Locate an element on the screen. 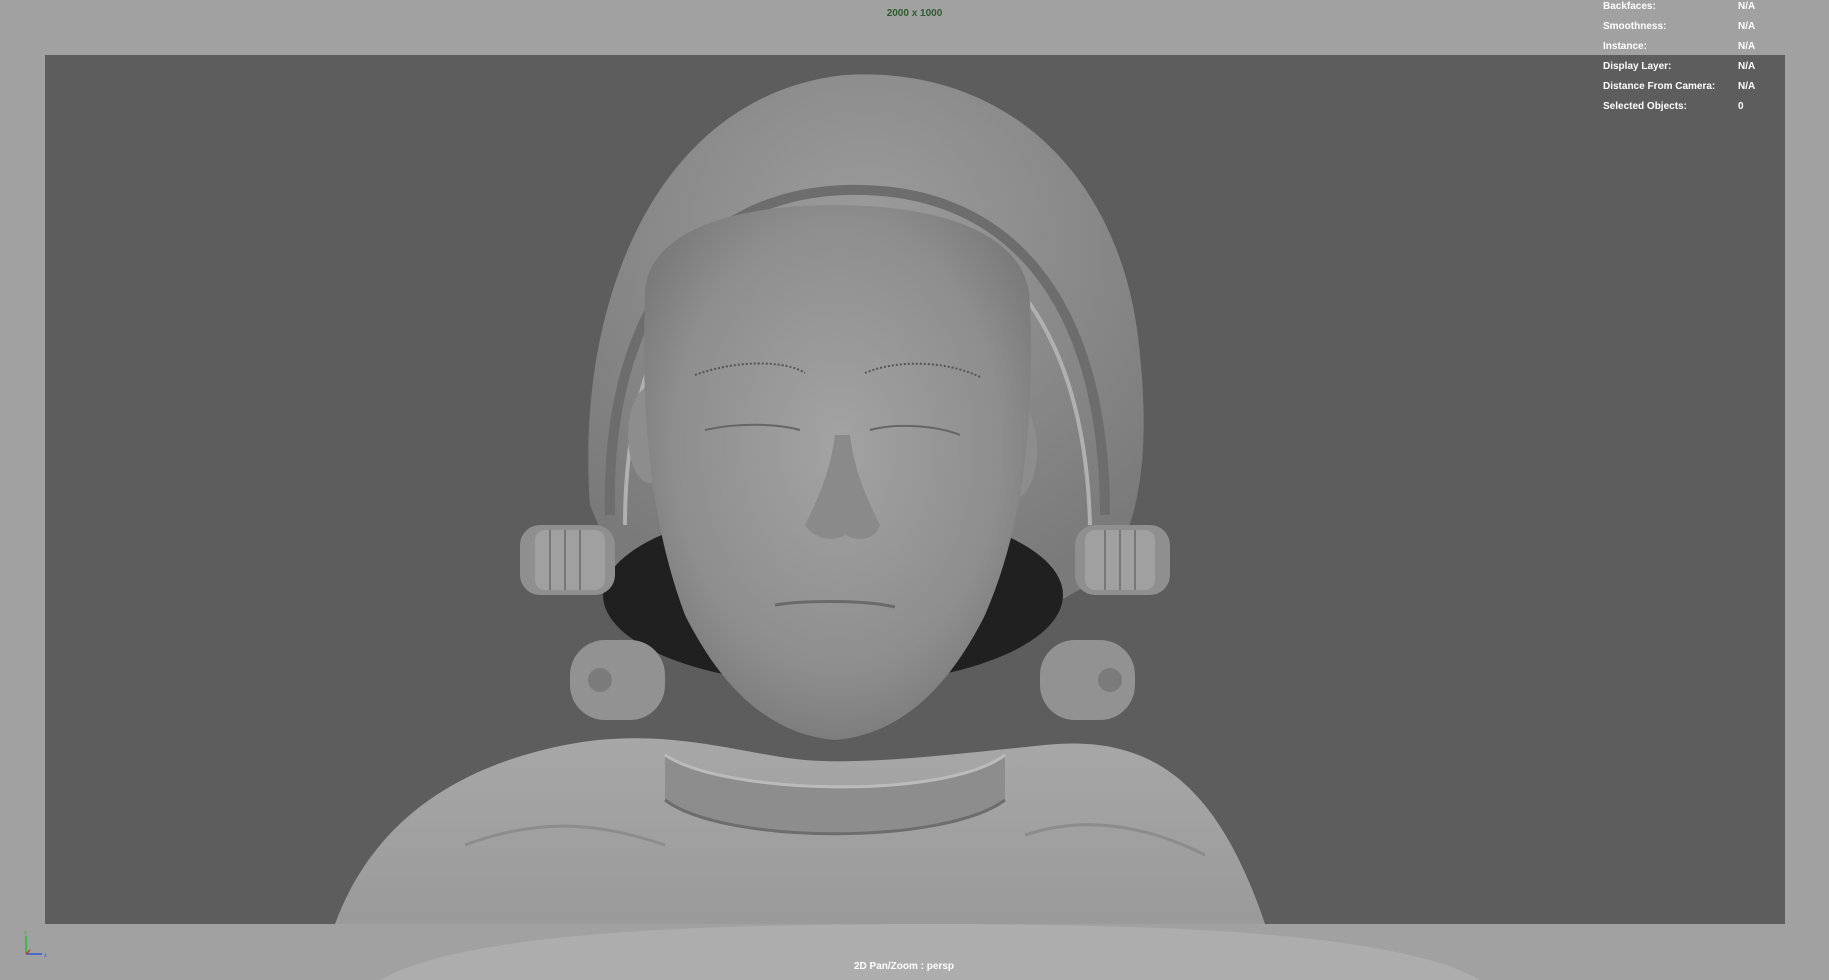  hud-key: Smoothness: is located at coordinates (1635, 26).